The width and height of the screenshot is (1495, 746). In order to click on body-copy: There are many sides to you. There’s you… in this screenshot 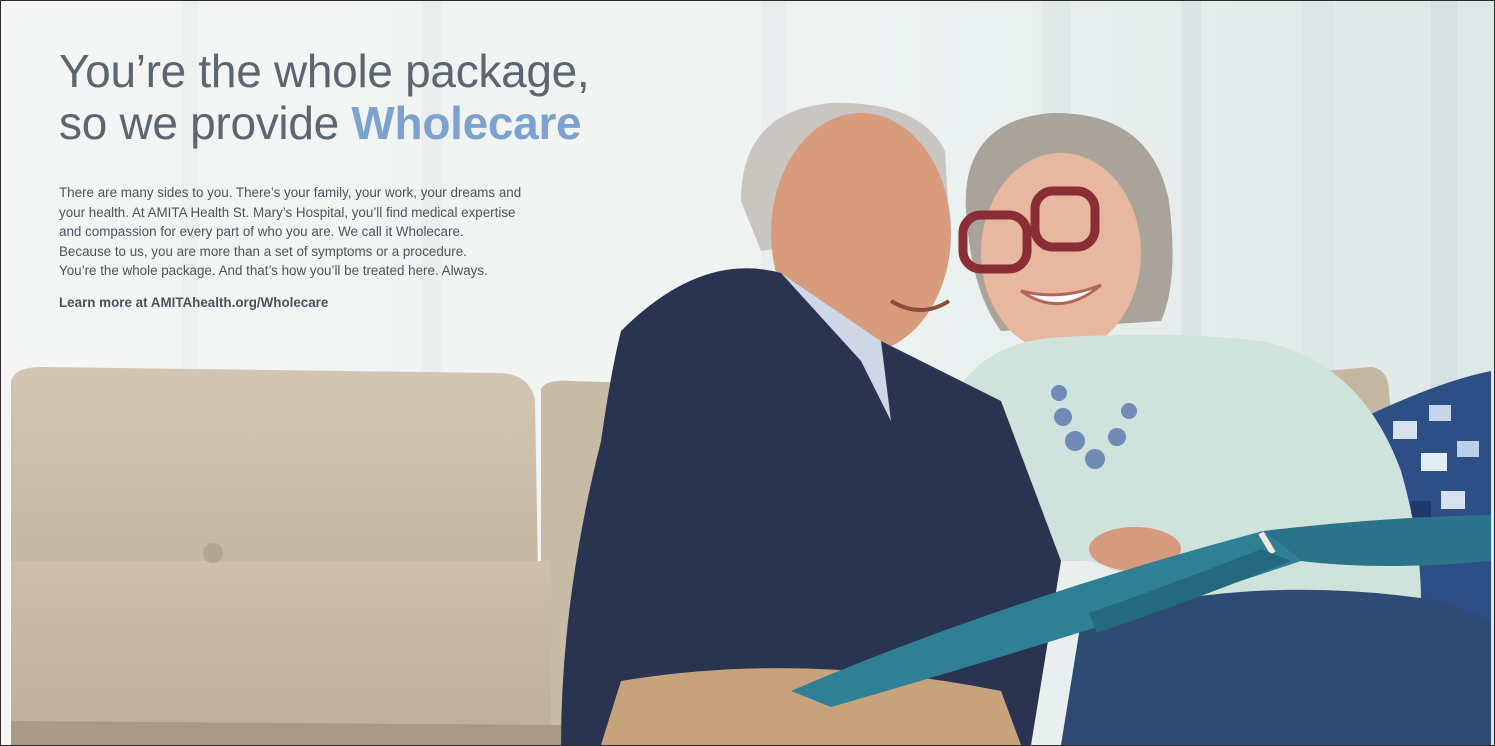, I will do `click(359, 232)`.